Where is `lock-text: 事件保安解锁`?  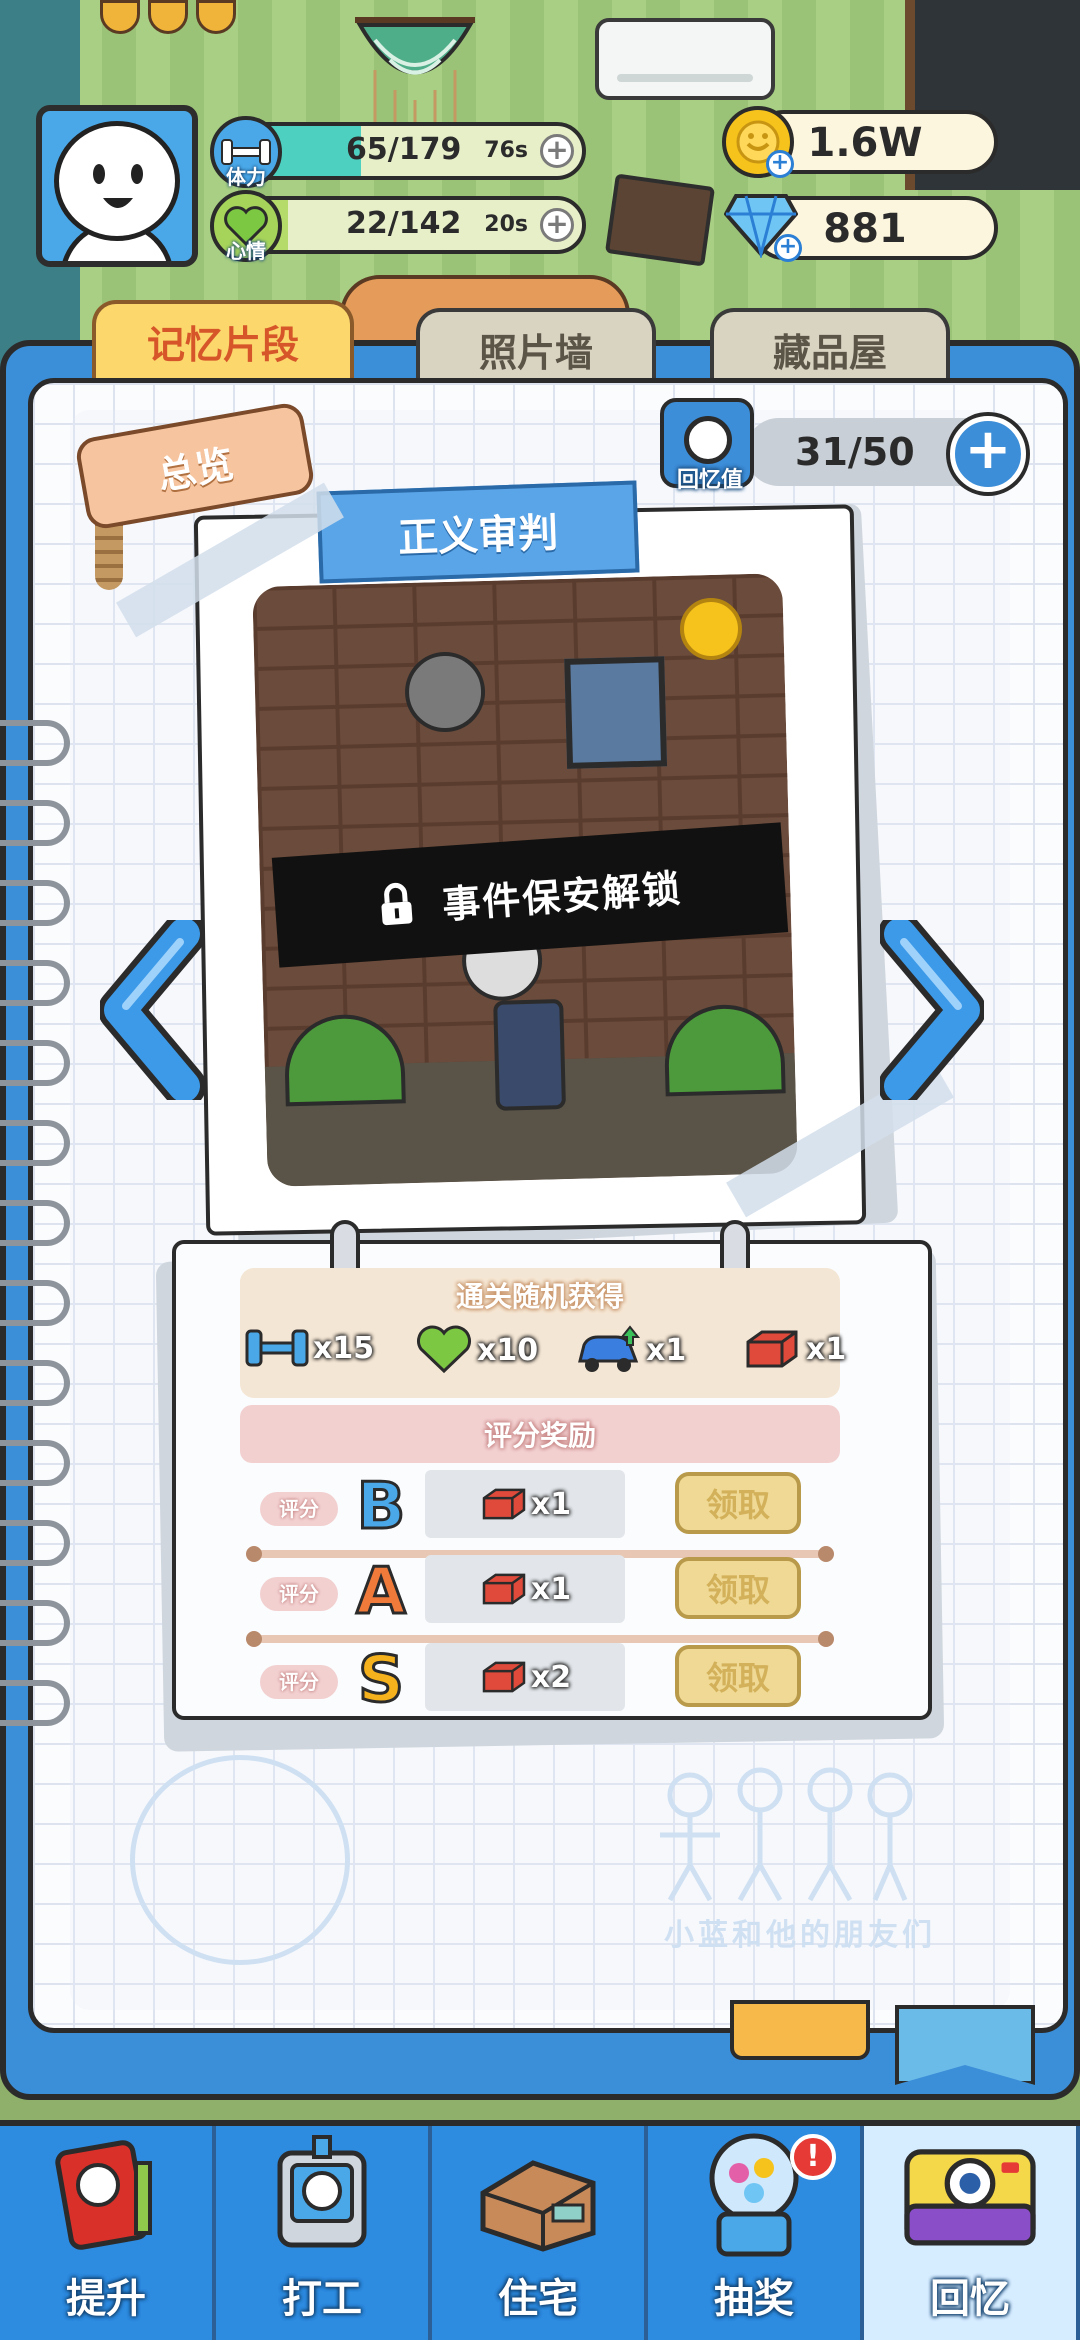
lock-text: 事件保安解锁 is located at coordinates (562, 896).